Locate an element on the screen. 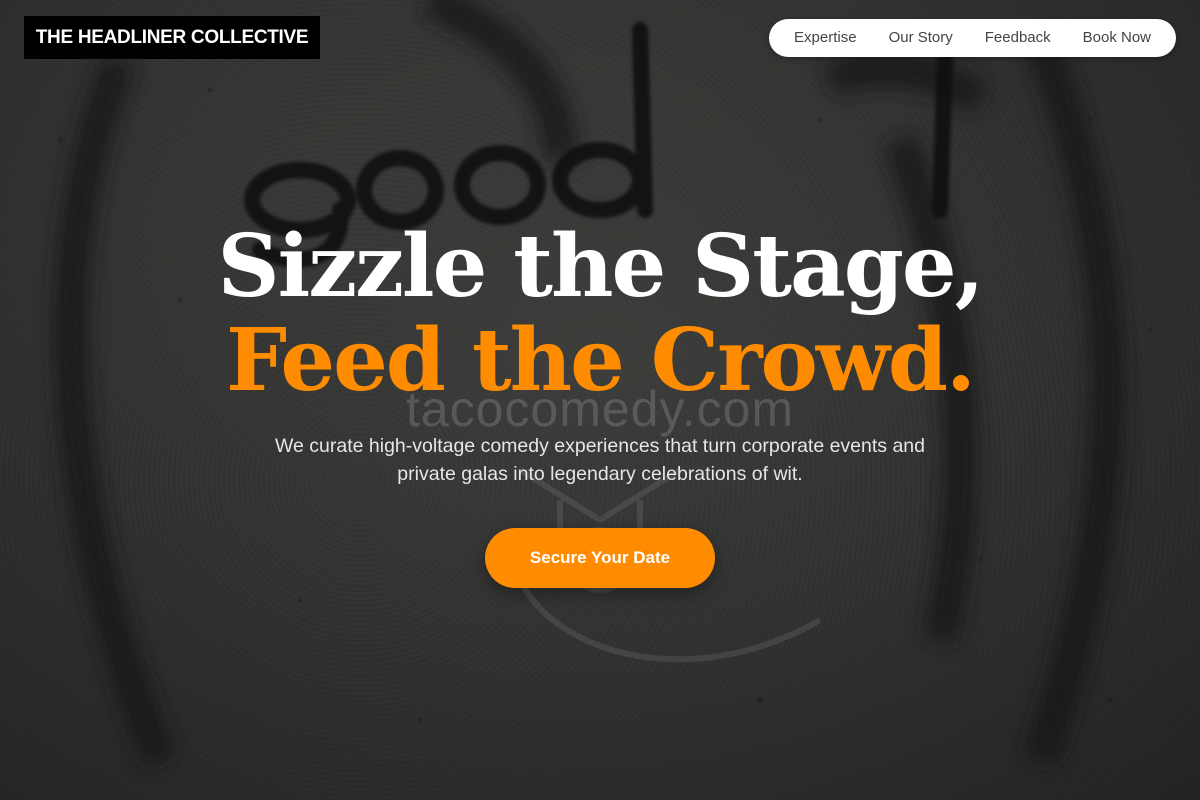  nav-item-feedback: Feedback is located at coordinates (1018, 38).